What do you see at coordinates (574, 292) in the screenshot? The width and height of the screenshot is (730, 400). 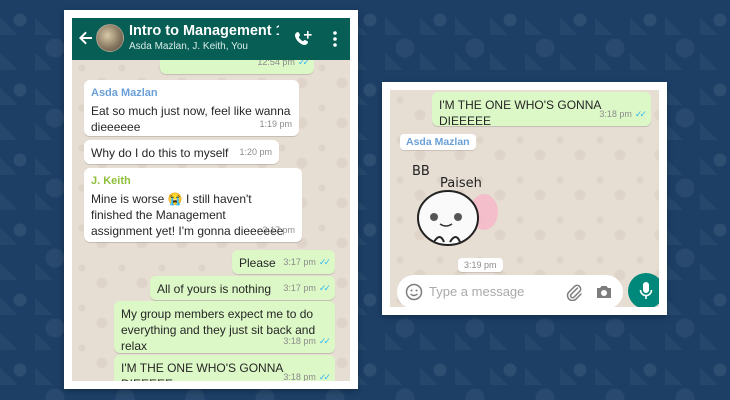 I see `attach-icon` at bounding box center [574, 292].